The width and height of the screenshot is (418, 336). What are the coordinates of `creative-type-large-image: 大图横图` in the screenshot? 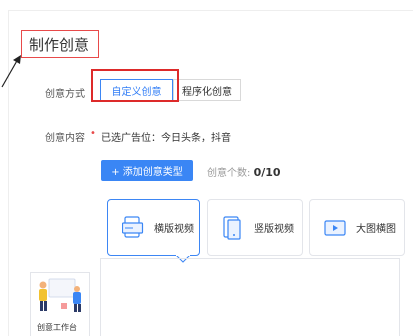 It's located at (357, 227).